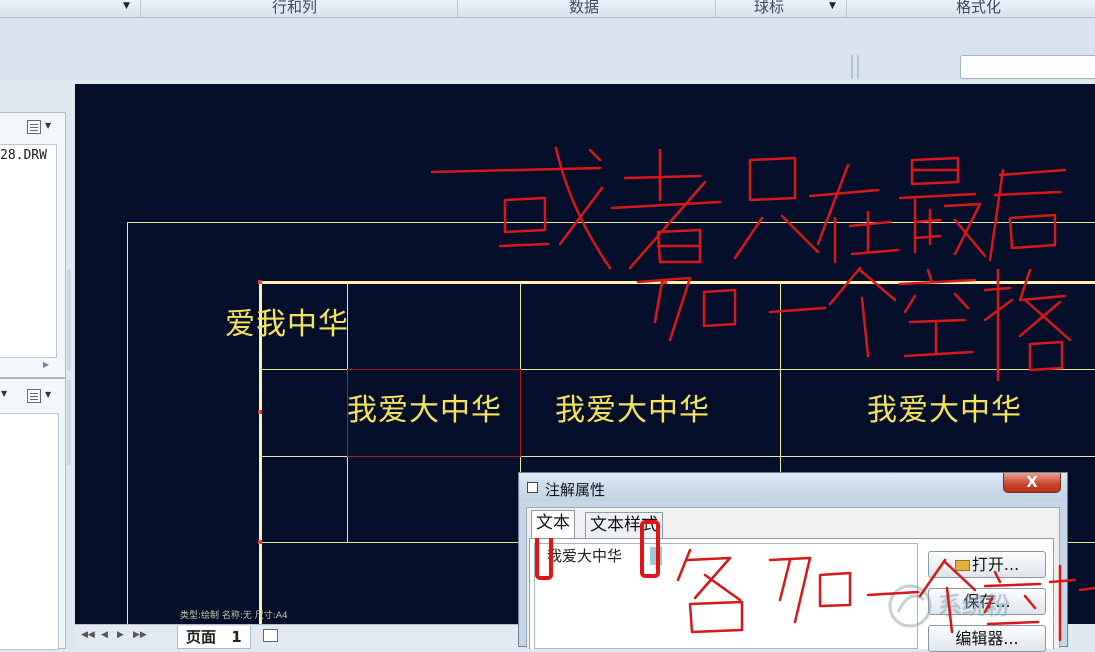 This screenshot has height=652, width=1095. Describe the element at coordinates (575, 490) in the screenshot. I see `dialog-title: 注解属性` at that location.